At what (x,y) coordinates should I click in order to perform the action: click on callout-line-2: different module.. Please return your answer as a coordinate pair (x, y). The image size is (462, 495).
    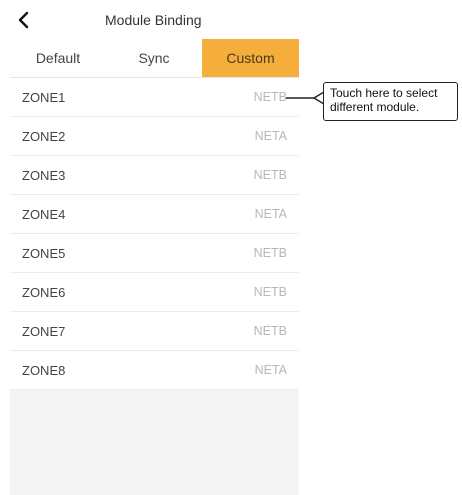
    Looking at the image, I should click on (375, 107).